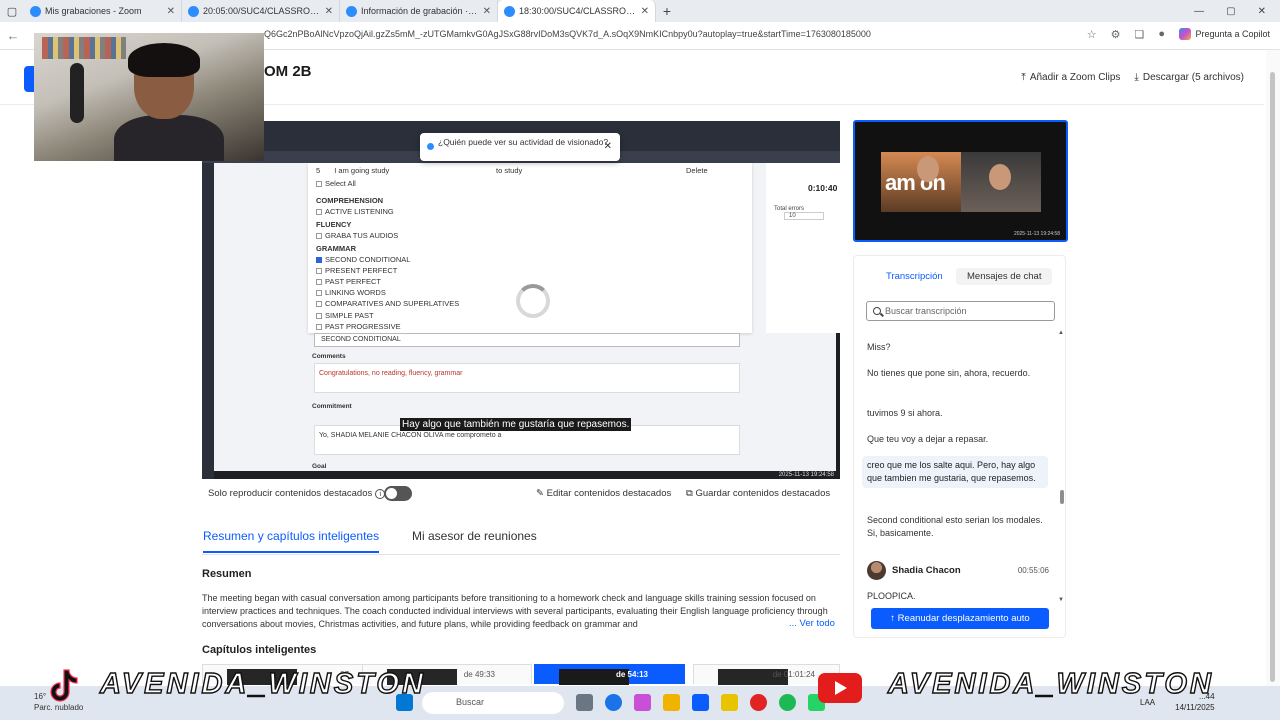  What do you see at coordinates (59, 707) in the screenshot?
I see `weather-desc: Parc. nublado` at bounding box center [59, 707].